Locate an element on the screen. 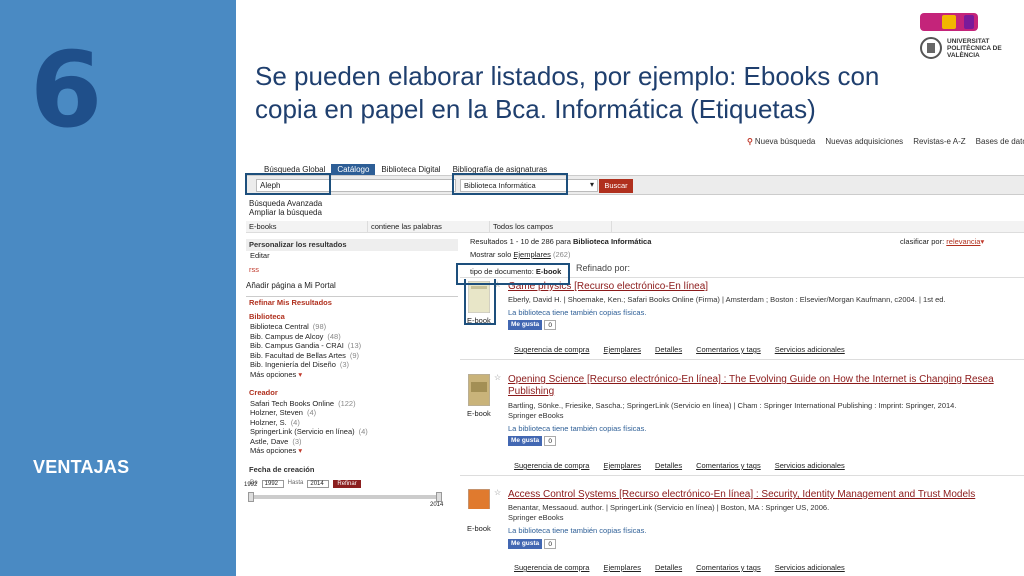 This screenshot has height=576, width=1024. filter-type: E-books is located at coordinates (307, 226).